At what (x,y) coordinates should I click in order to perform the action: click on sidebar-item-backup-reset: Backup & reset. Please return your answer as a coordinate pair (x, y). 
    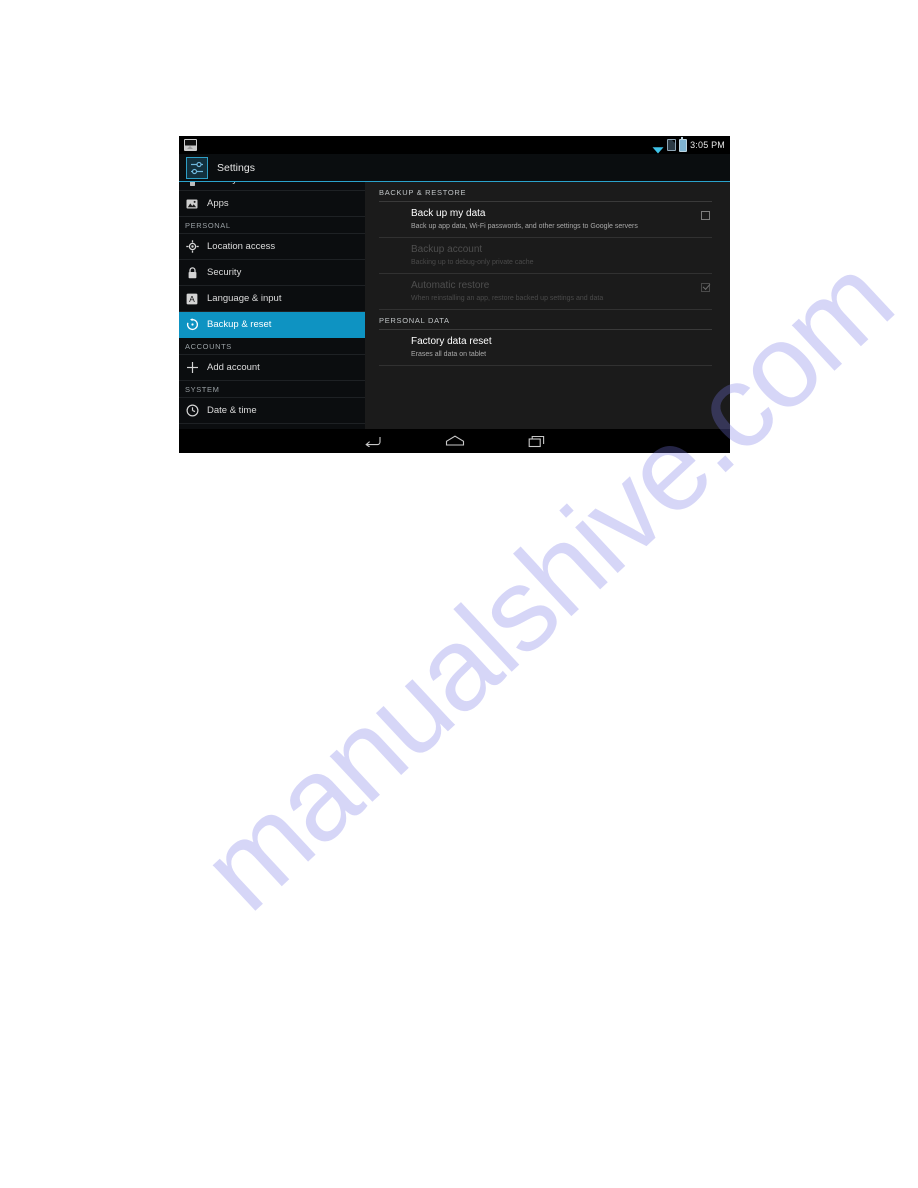
    Looking at the image, I should click on (272, 325).